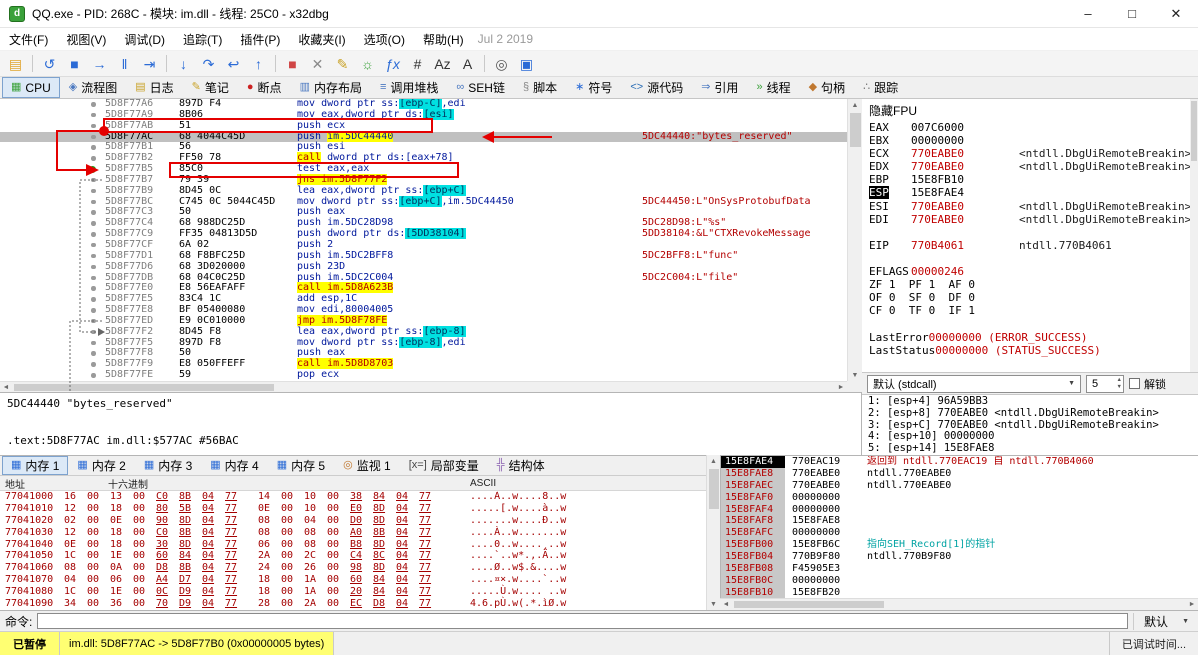 The image size is (1198, 655). Describe the element at coordinates (1119, 384) in the screenshot. I see `stepper-arrows-icon: ▲ ▼` at that location.